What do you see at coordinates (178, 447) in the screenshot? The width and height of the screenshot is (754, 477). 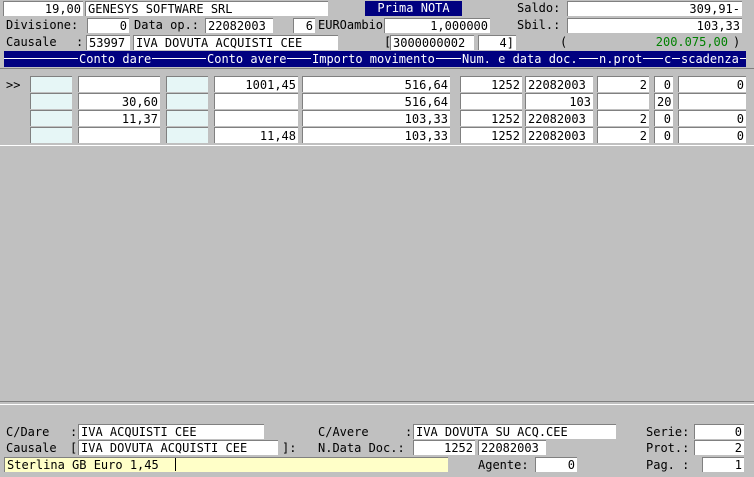 I see `footer-causale-field: IVA DOVUTA ACQUISTI CEE` at bounding box center [178, 447].